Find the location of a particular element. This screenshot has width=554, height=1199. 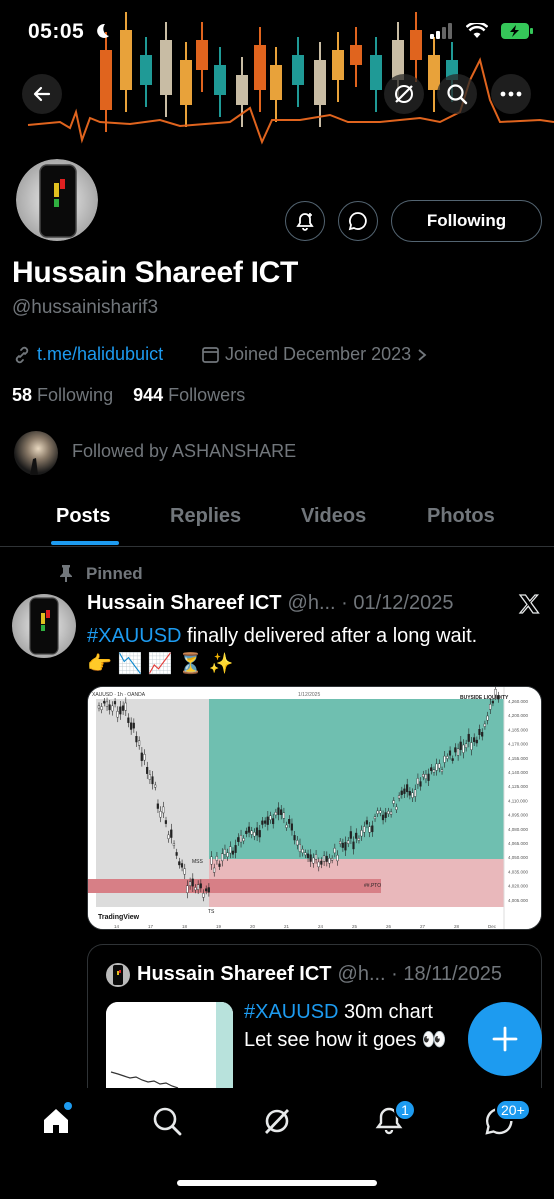

chart-price-label: 4,140.000 is located at coordinates (518, 772).